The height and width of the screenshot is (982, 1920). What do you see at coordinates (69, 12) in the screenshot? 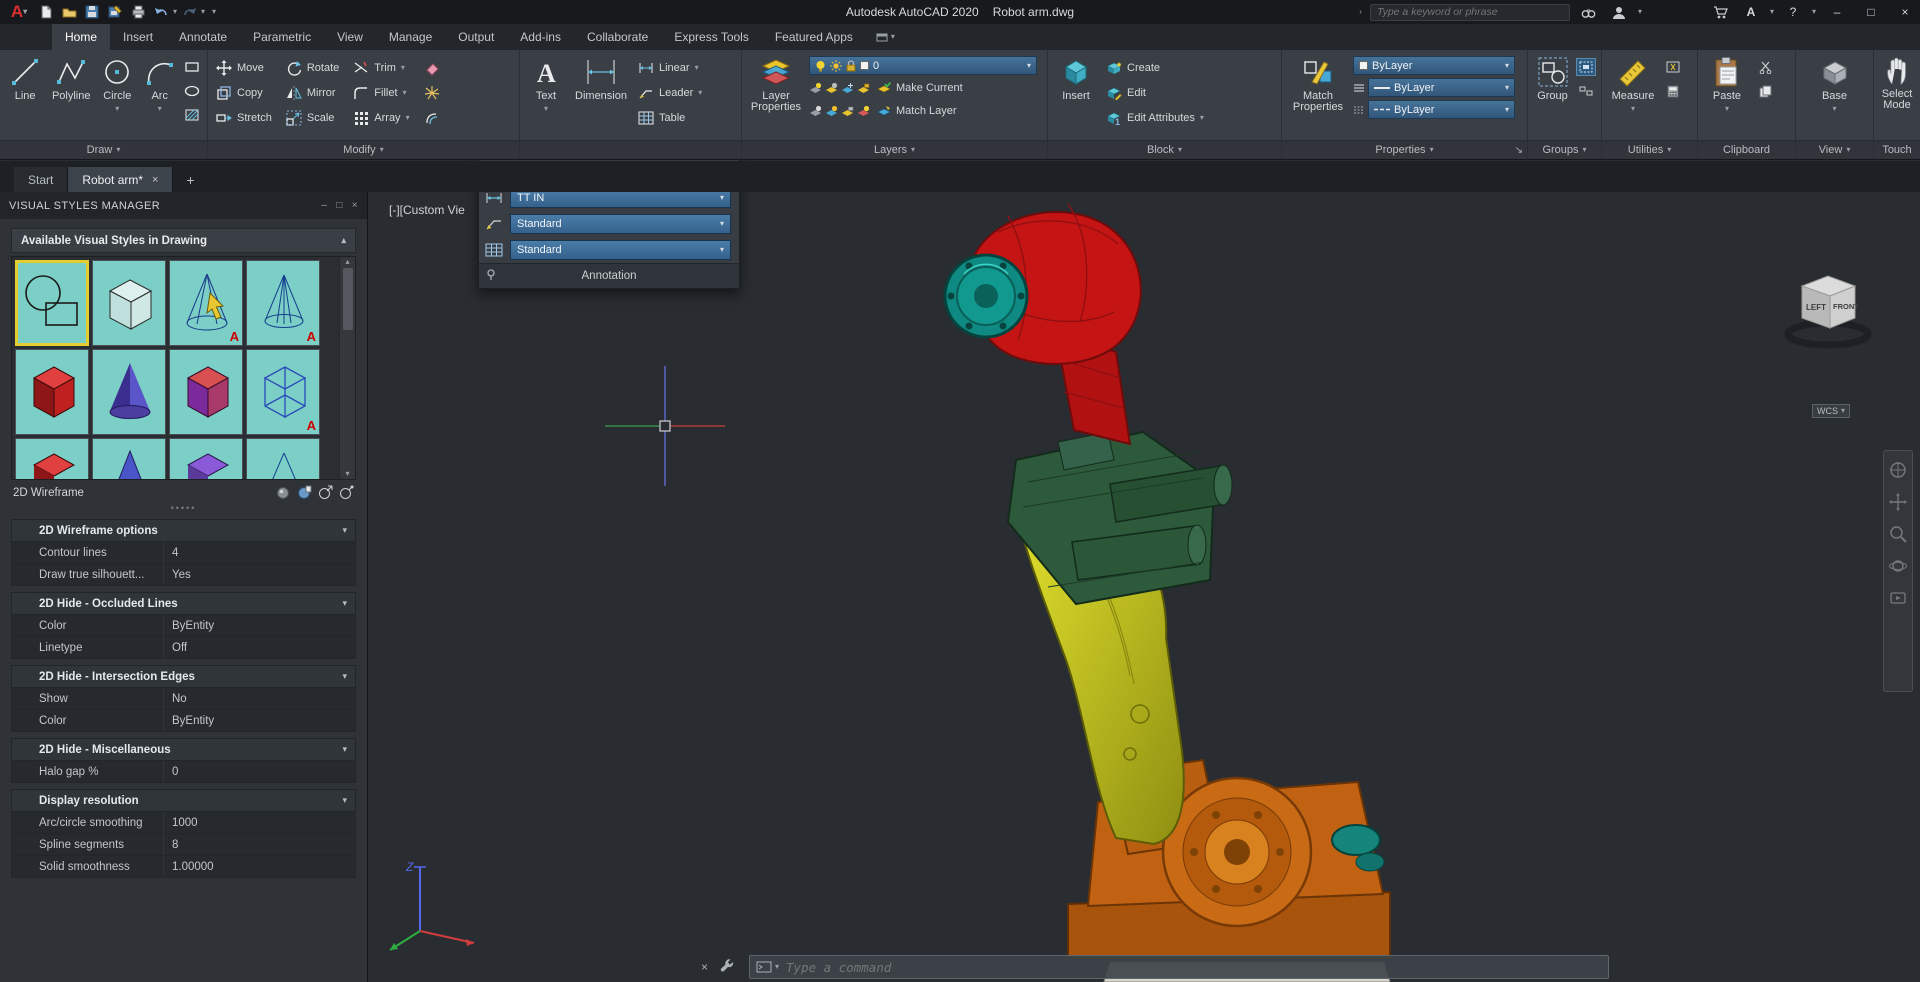
I see `open-drawing-button` at bounding box center [69, 12].